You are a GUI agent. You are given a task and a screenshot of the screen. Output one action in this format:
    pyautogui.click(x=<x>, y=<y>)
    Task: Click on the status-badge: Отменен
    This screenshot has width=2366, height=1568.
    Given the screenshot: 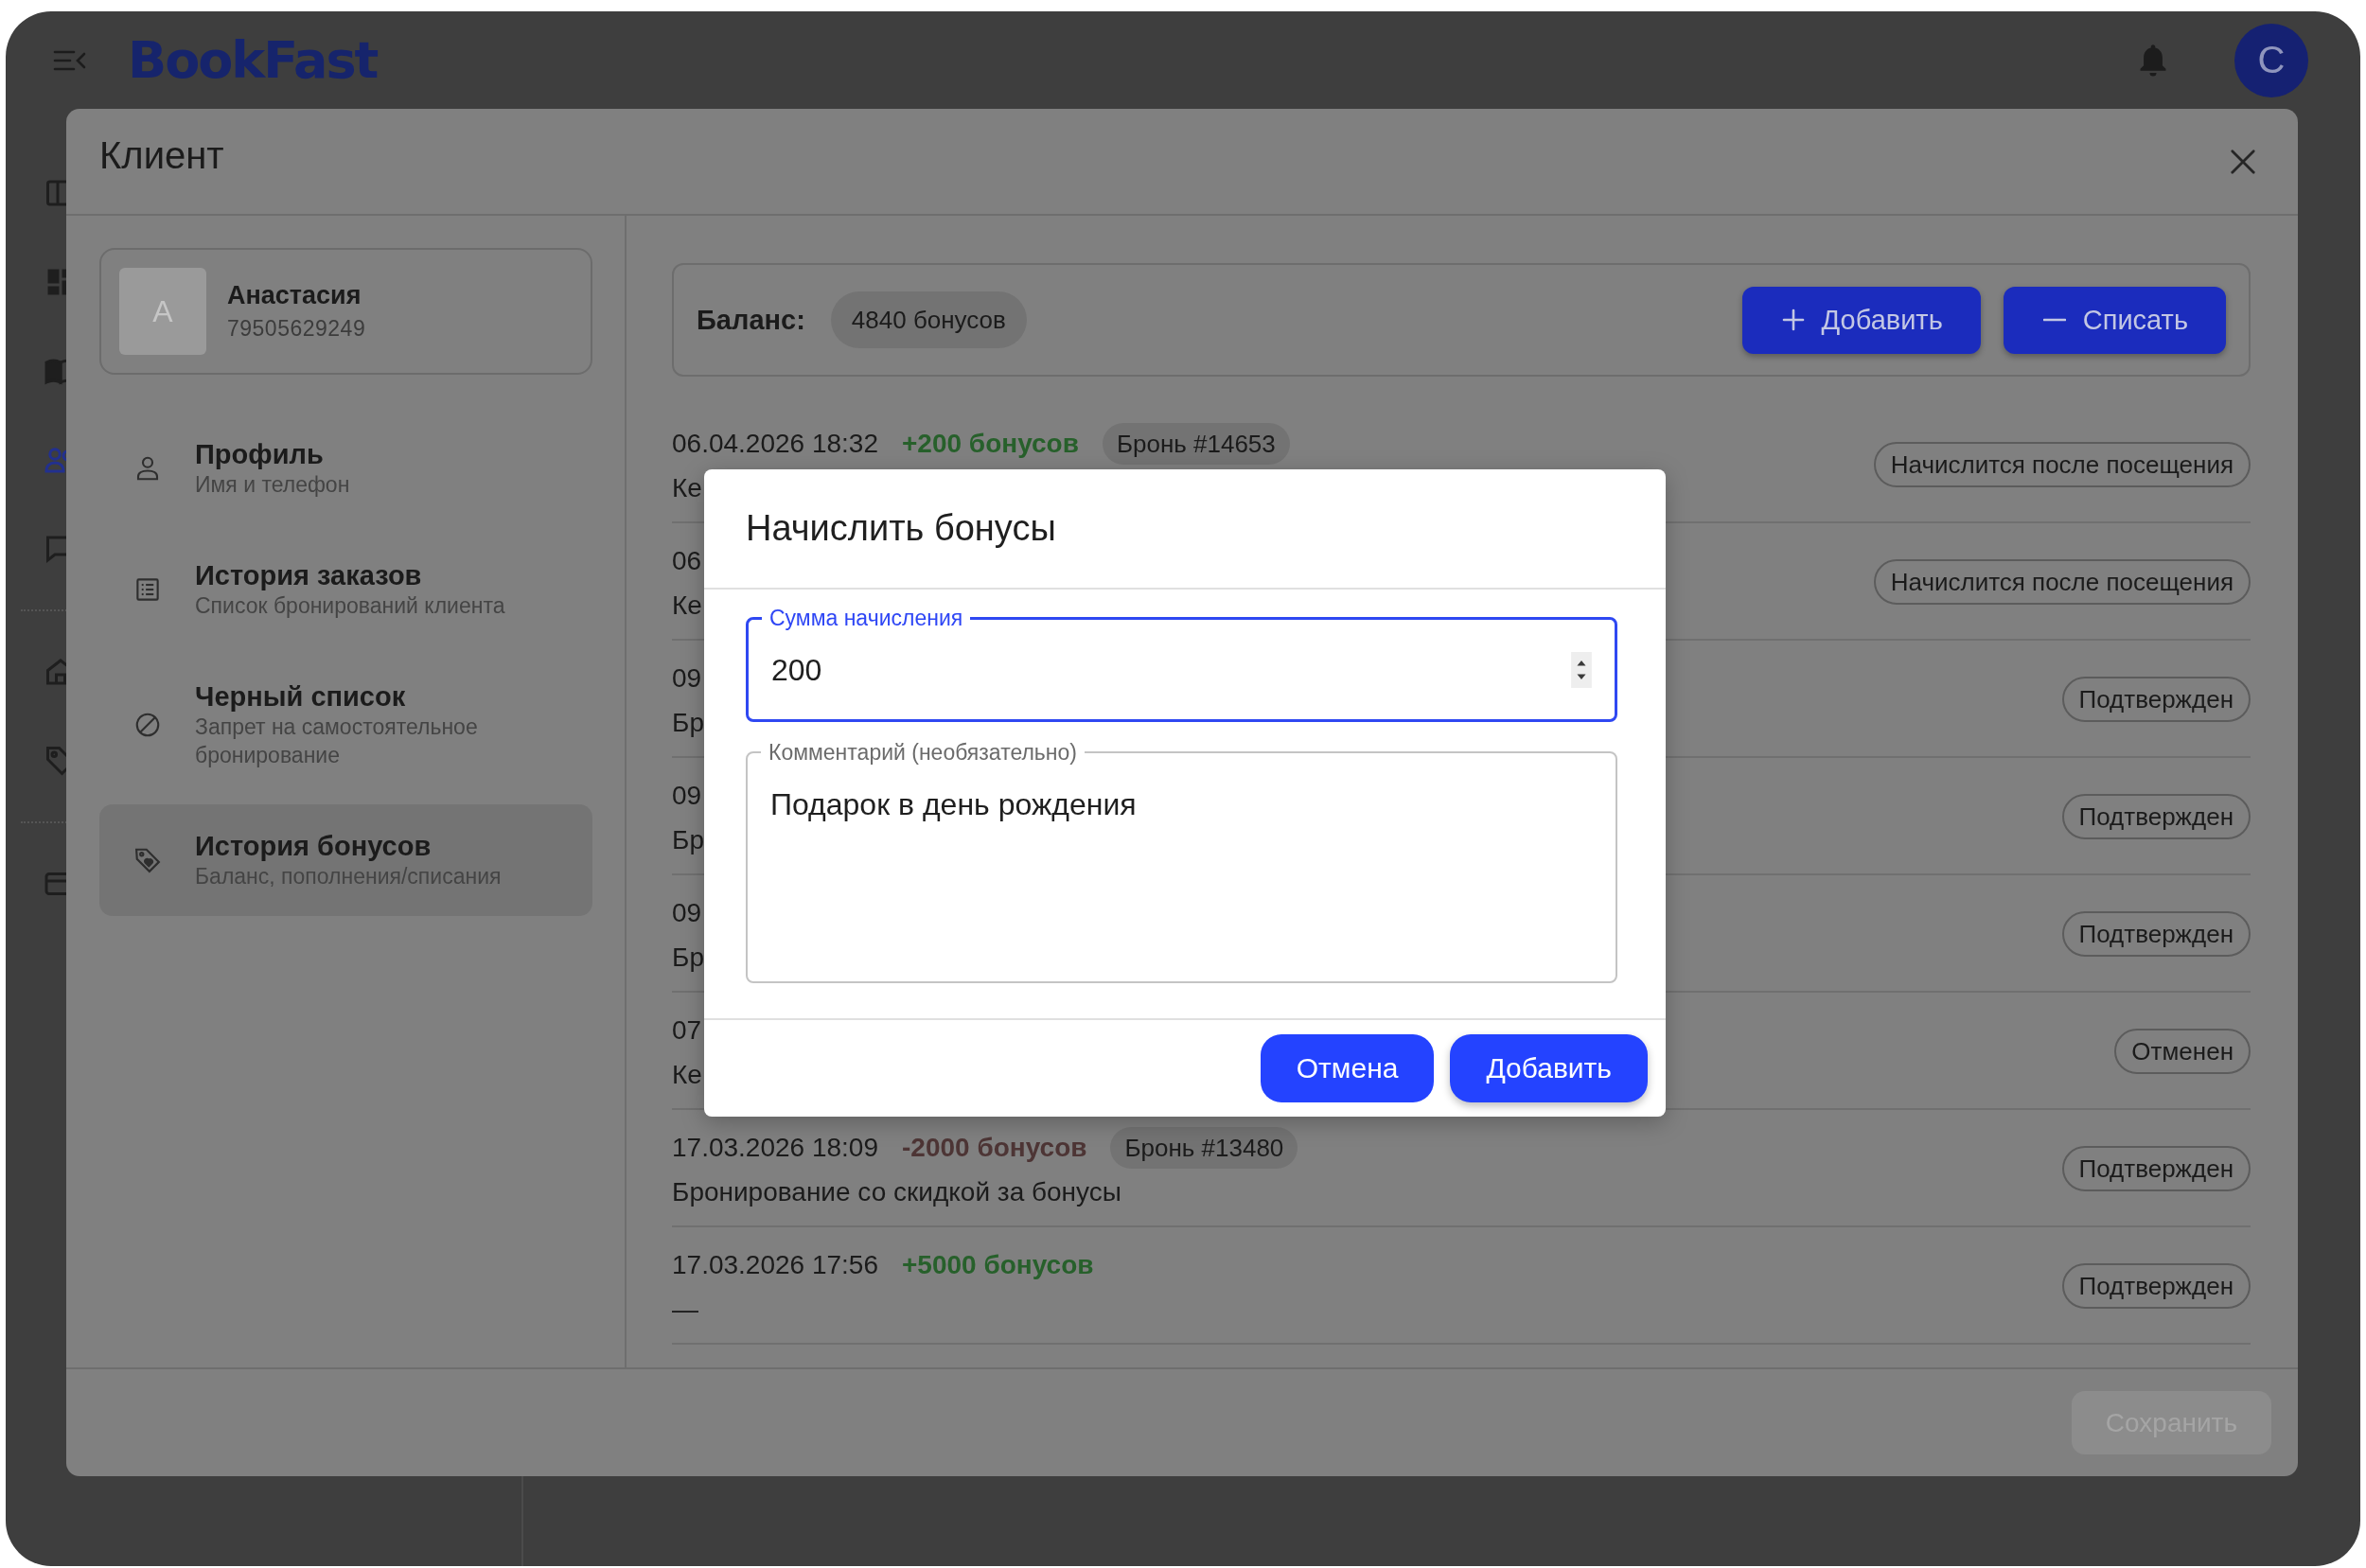 What is the action you would take?
    pyautogui.click(x=2183, y=1051)
    